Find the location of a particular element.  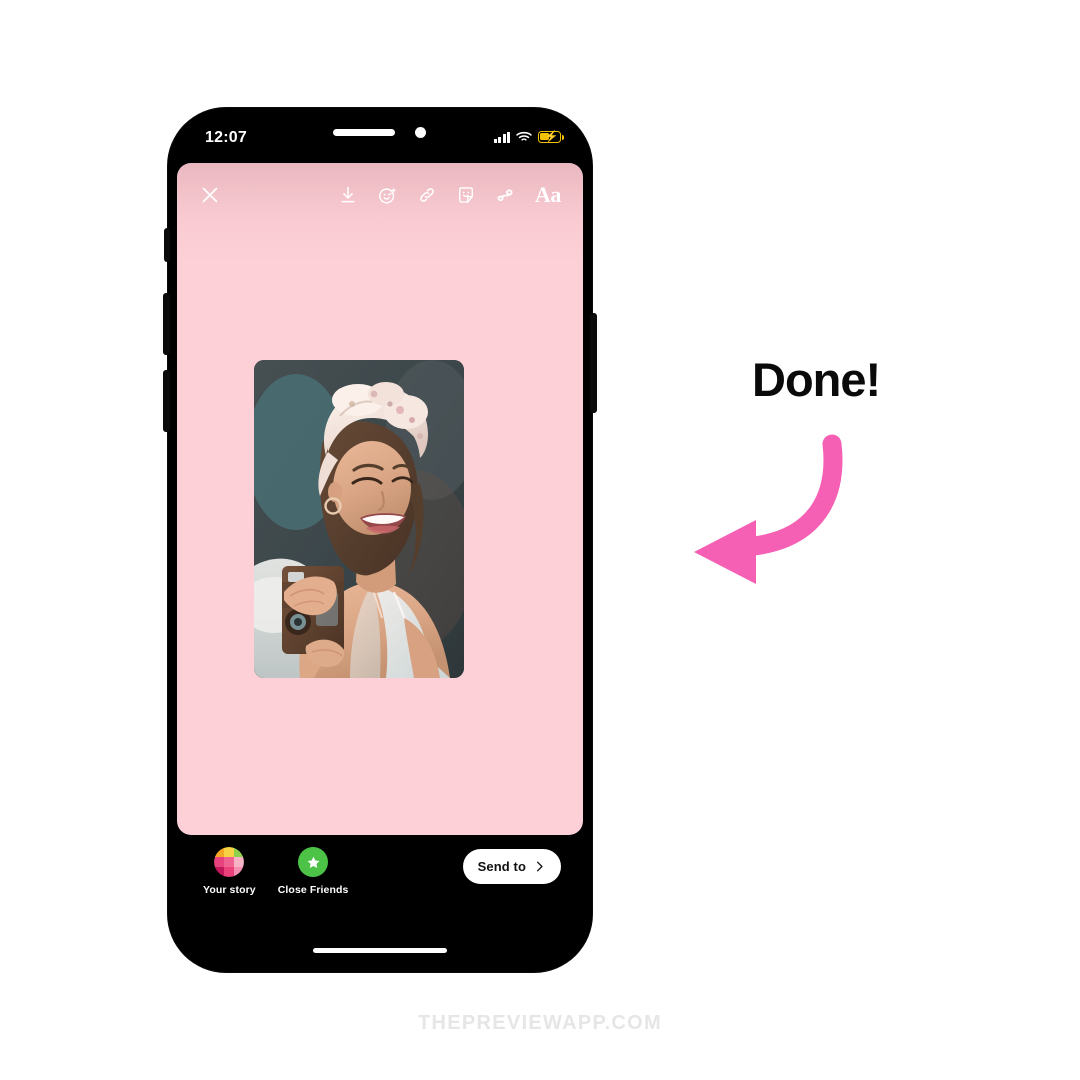

text-icon: Aa is located at coordinates (548, 195).